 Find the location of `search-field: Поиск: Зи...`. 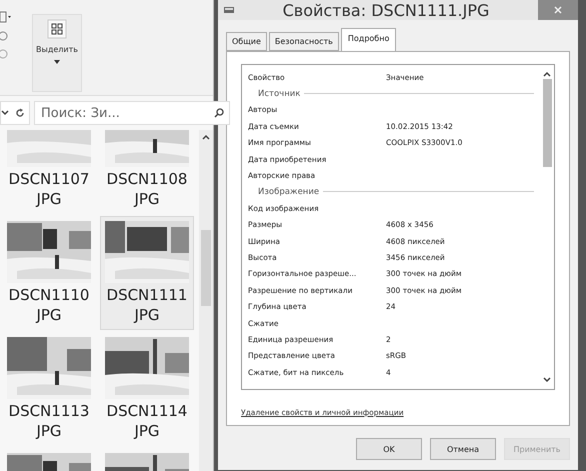

search-field: Поиск: Зи... is located at coordinates (132, 113).